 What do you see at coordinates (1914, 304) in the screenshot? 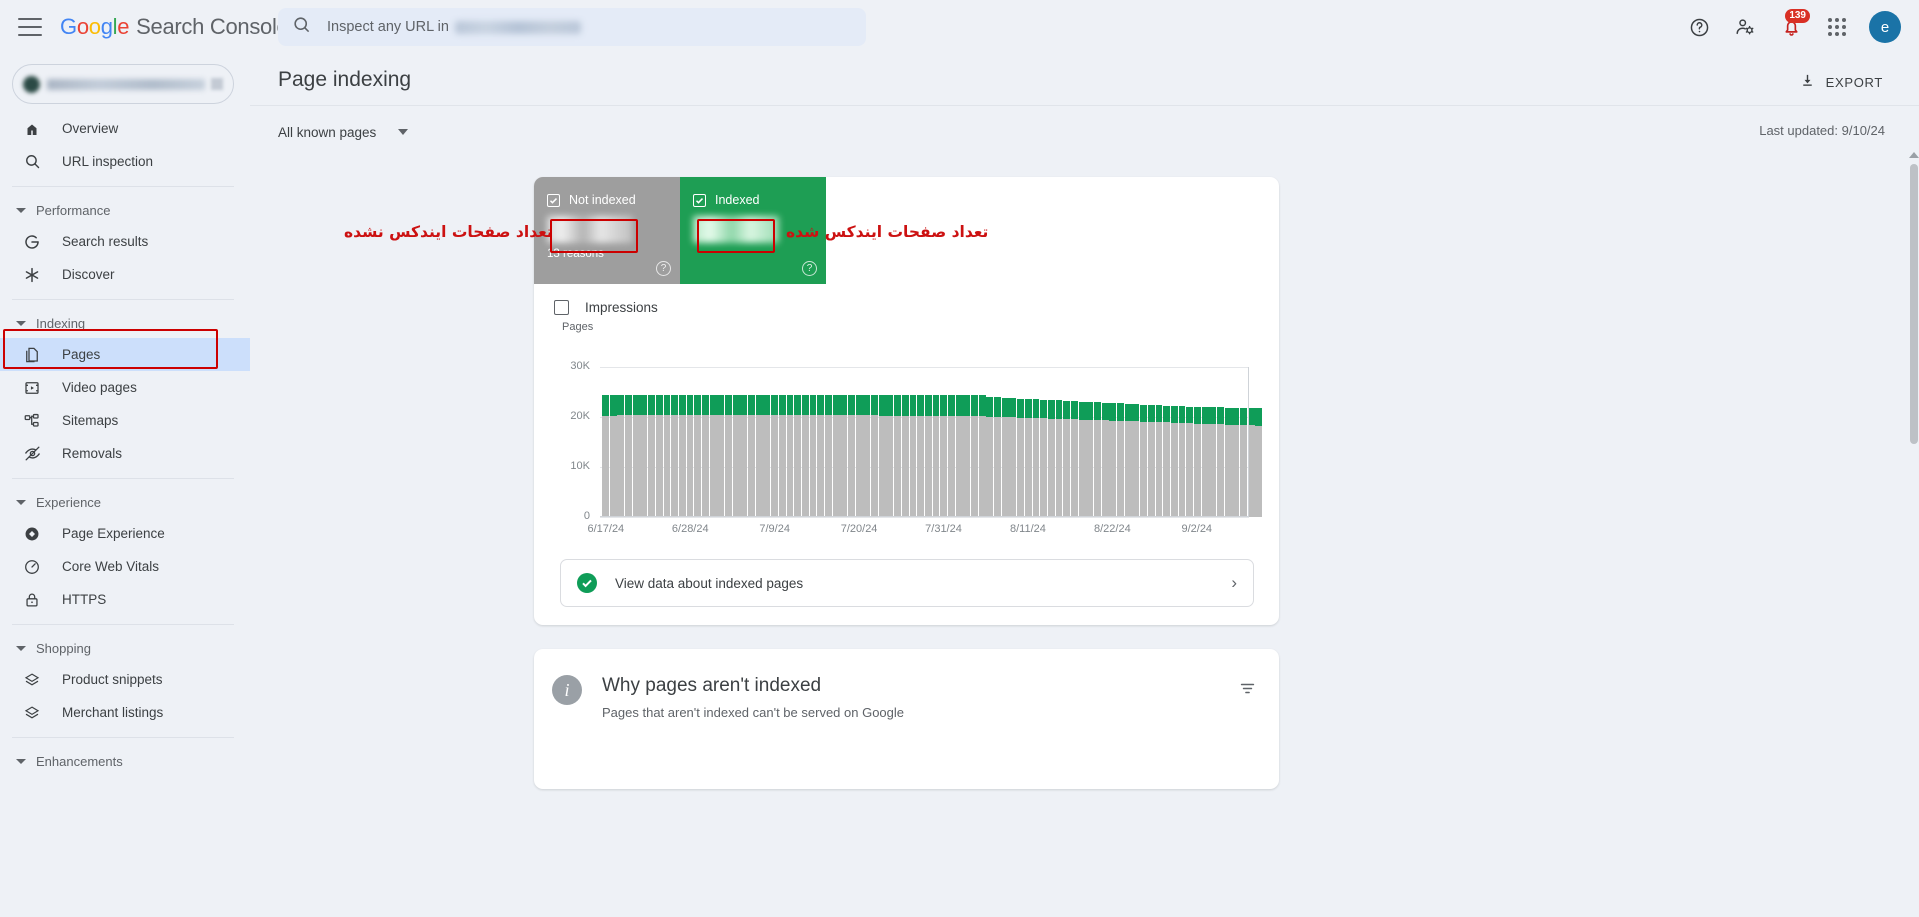
I see `vertical-scrollbar` at bounding box center [1914, 304].